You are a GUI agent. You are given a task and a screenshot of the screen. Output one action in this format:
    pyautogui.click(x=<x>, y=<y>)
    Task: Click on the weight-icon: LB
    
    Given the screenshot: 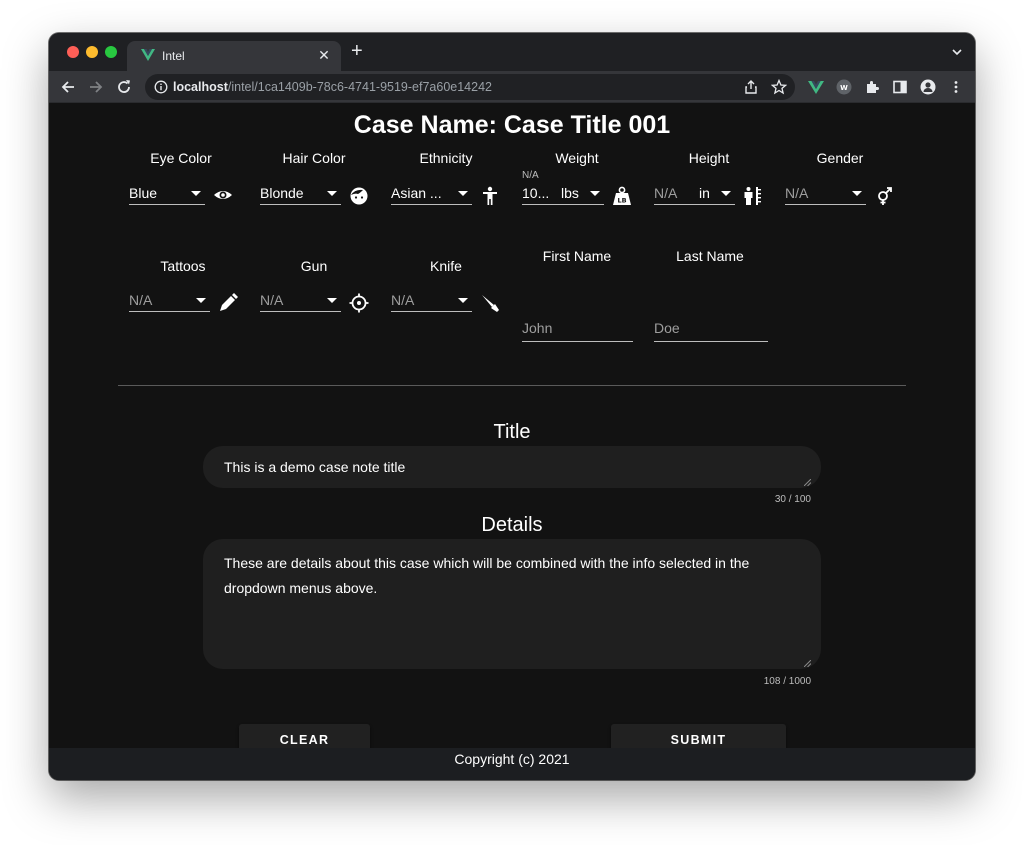 What is the action you would take?
    pyautogui.click(x=622, y=195)
    